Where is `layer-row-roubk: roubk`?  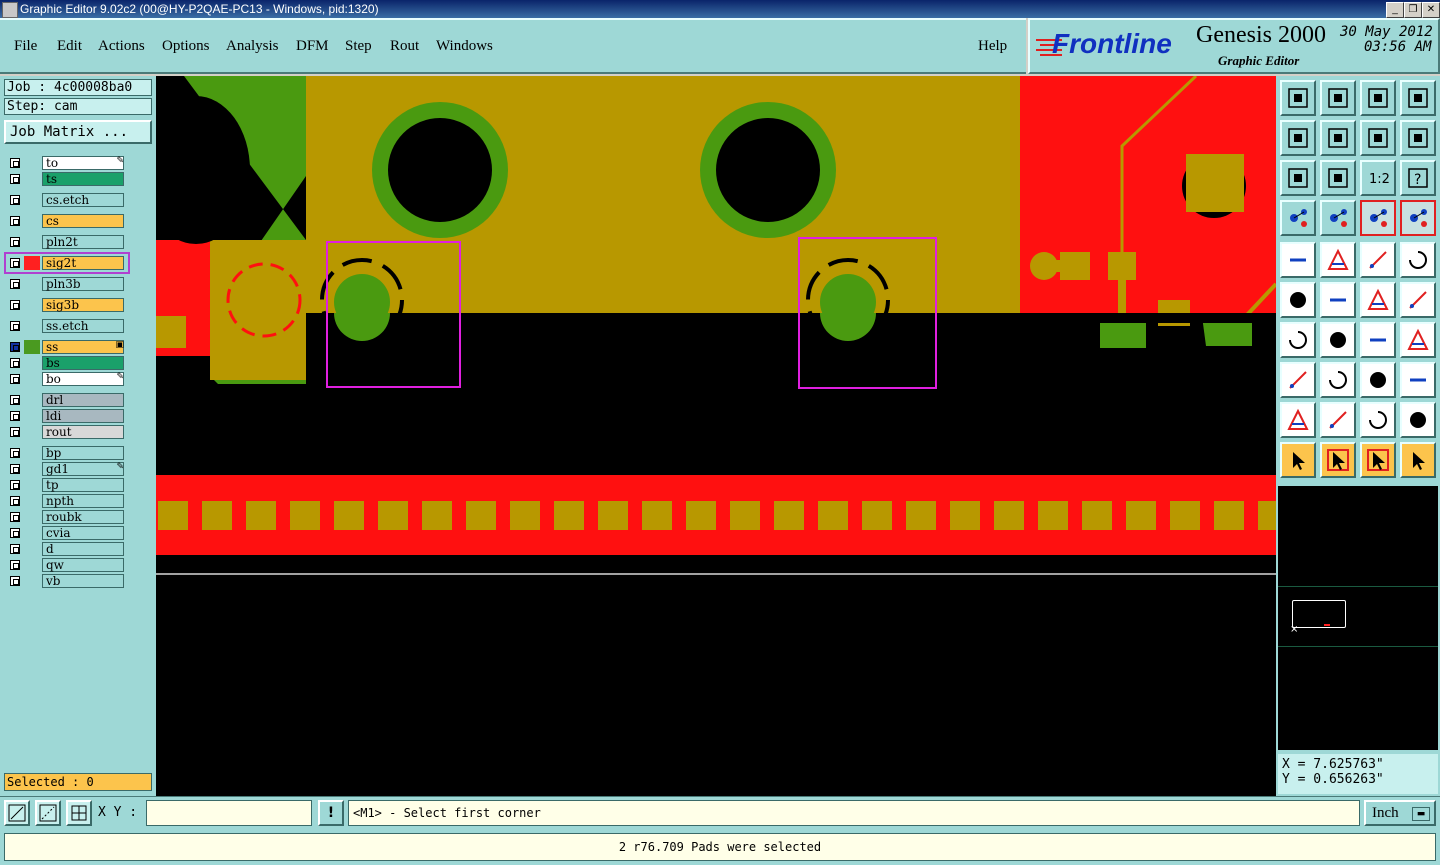 layer-row-roubk: roubk is located at coordinates (66, 517).